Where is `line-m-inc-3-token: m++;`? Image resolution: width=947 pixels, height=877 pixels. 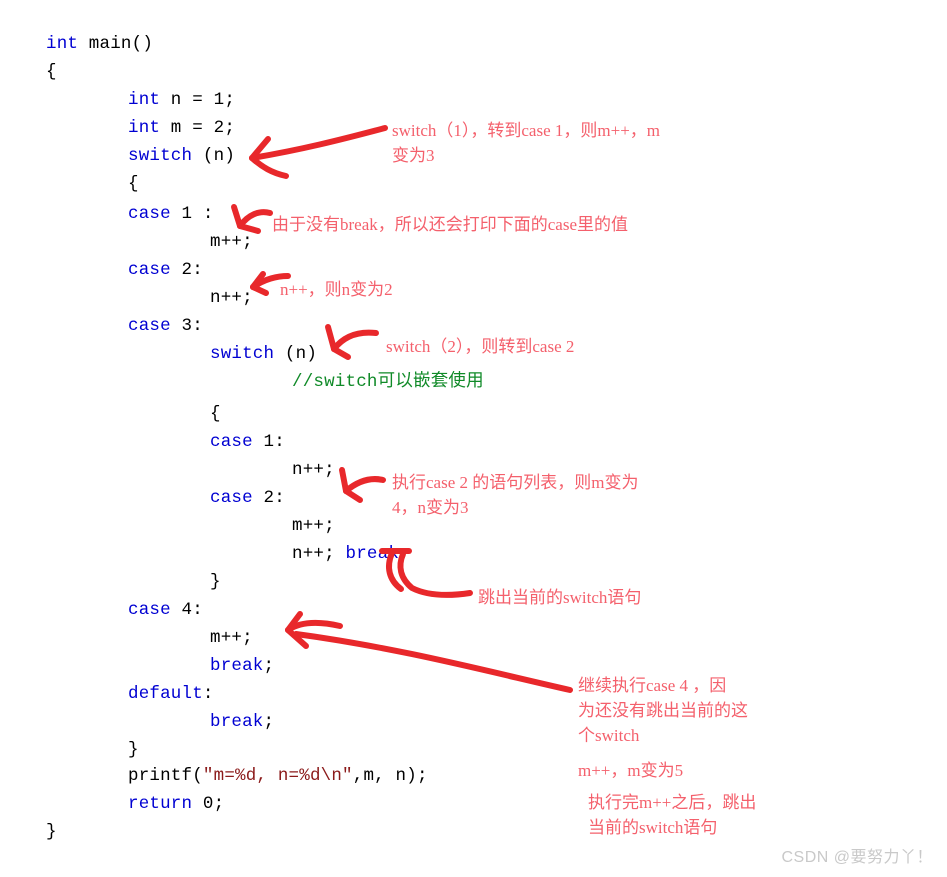
line-m-inc-3-token: m++; is located at coordinates (231, 638).